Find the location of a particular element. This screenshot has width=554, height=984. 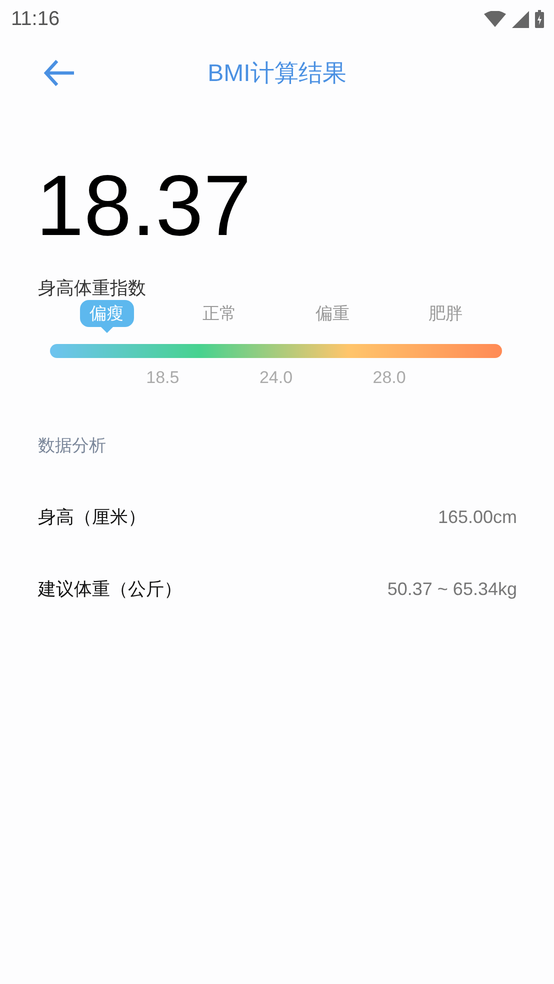

bubble-pointer is located at coordinates (106, 330).